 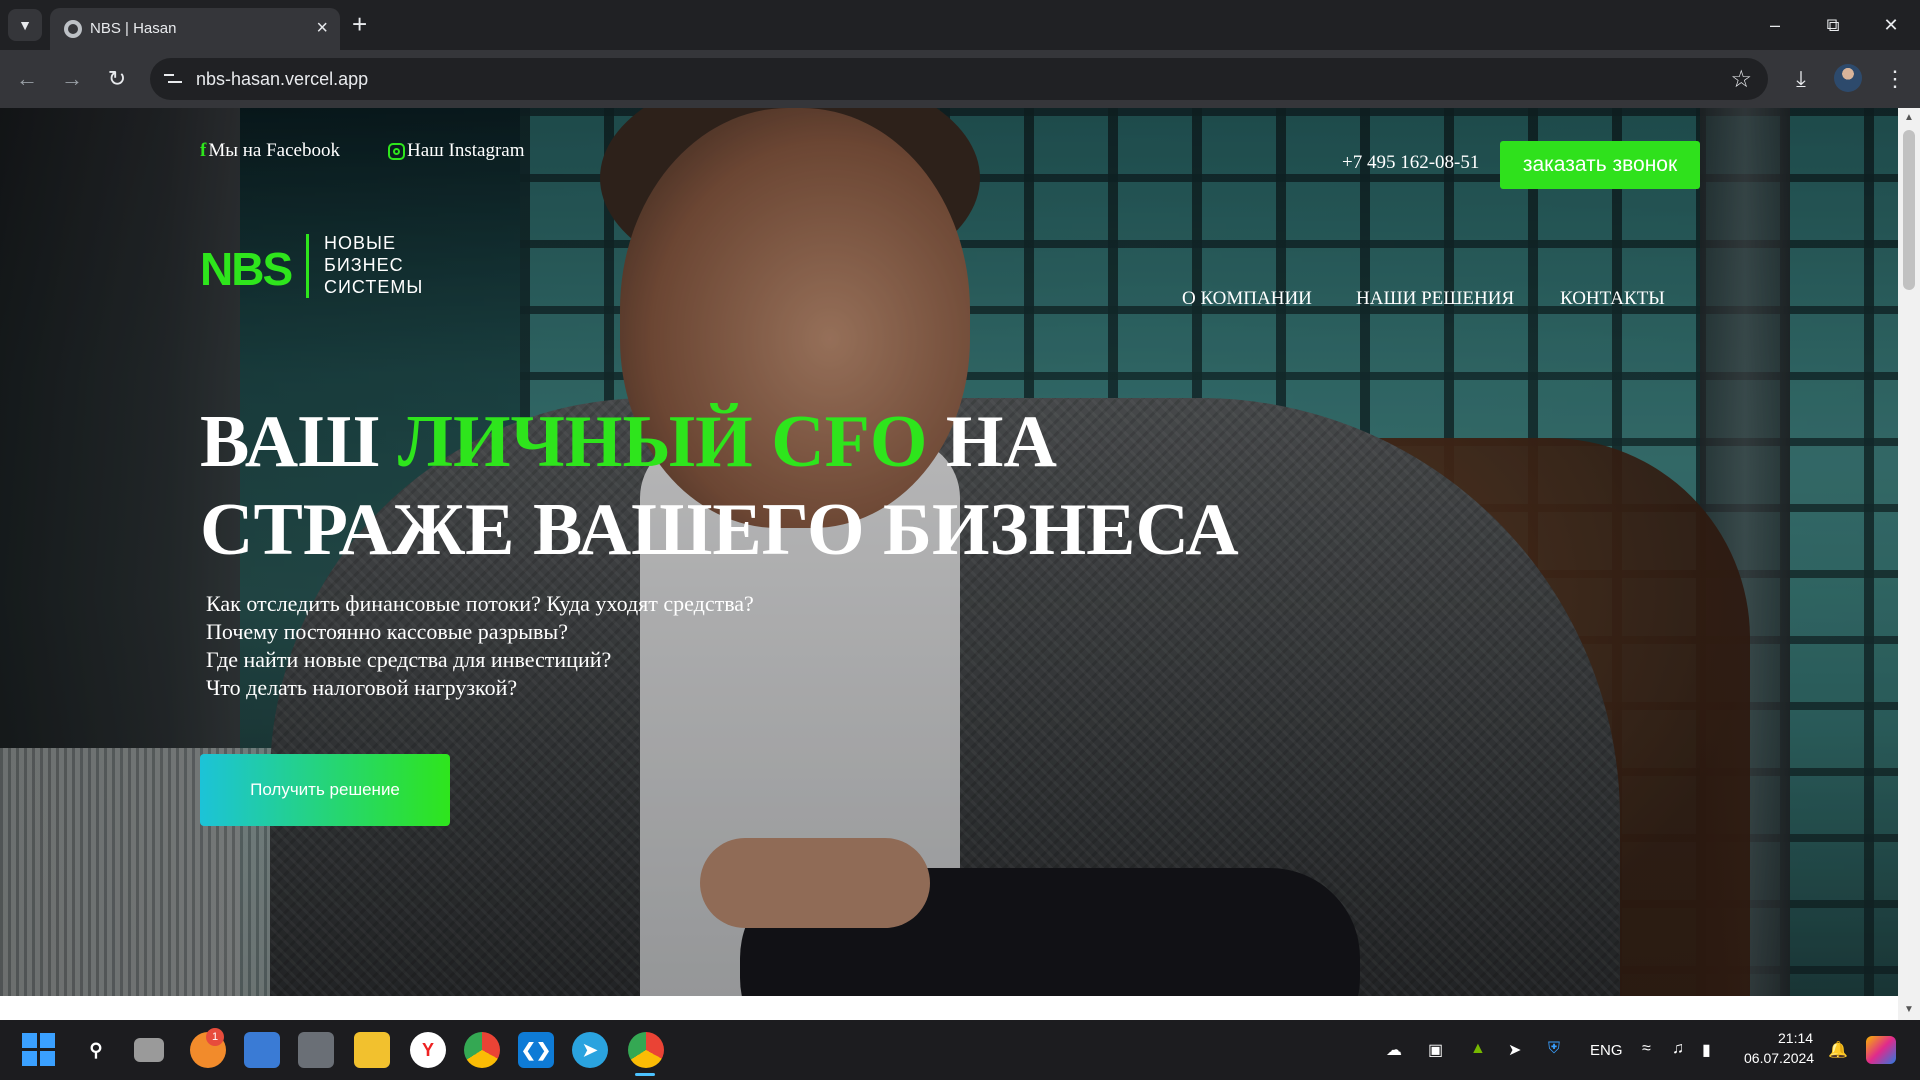 What do you see at coordinates (1435, 299) in the screenshot?
I see `nav-solutions: НАШИ РЕШЕНИЯ` at bounding box center [1435, 299].